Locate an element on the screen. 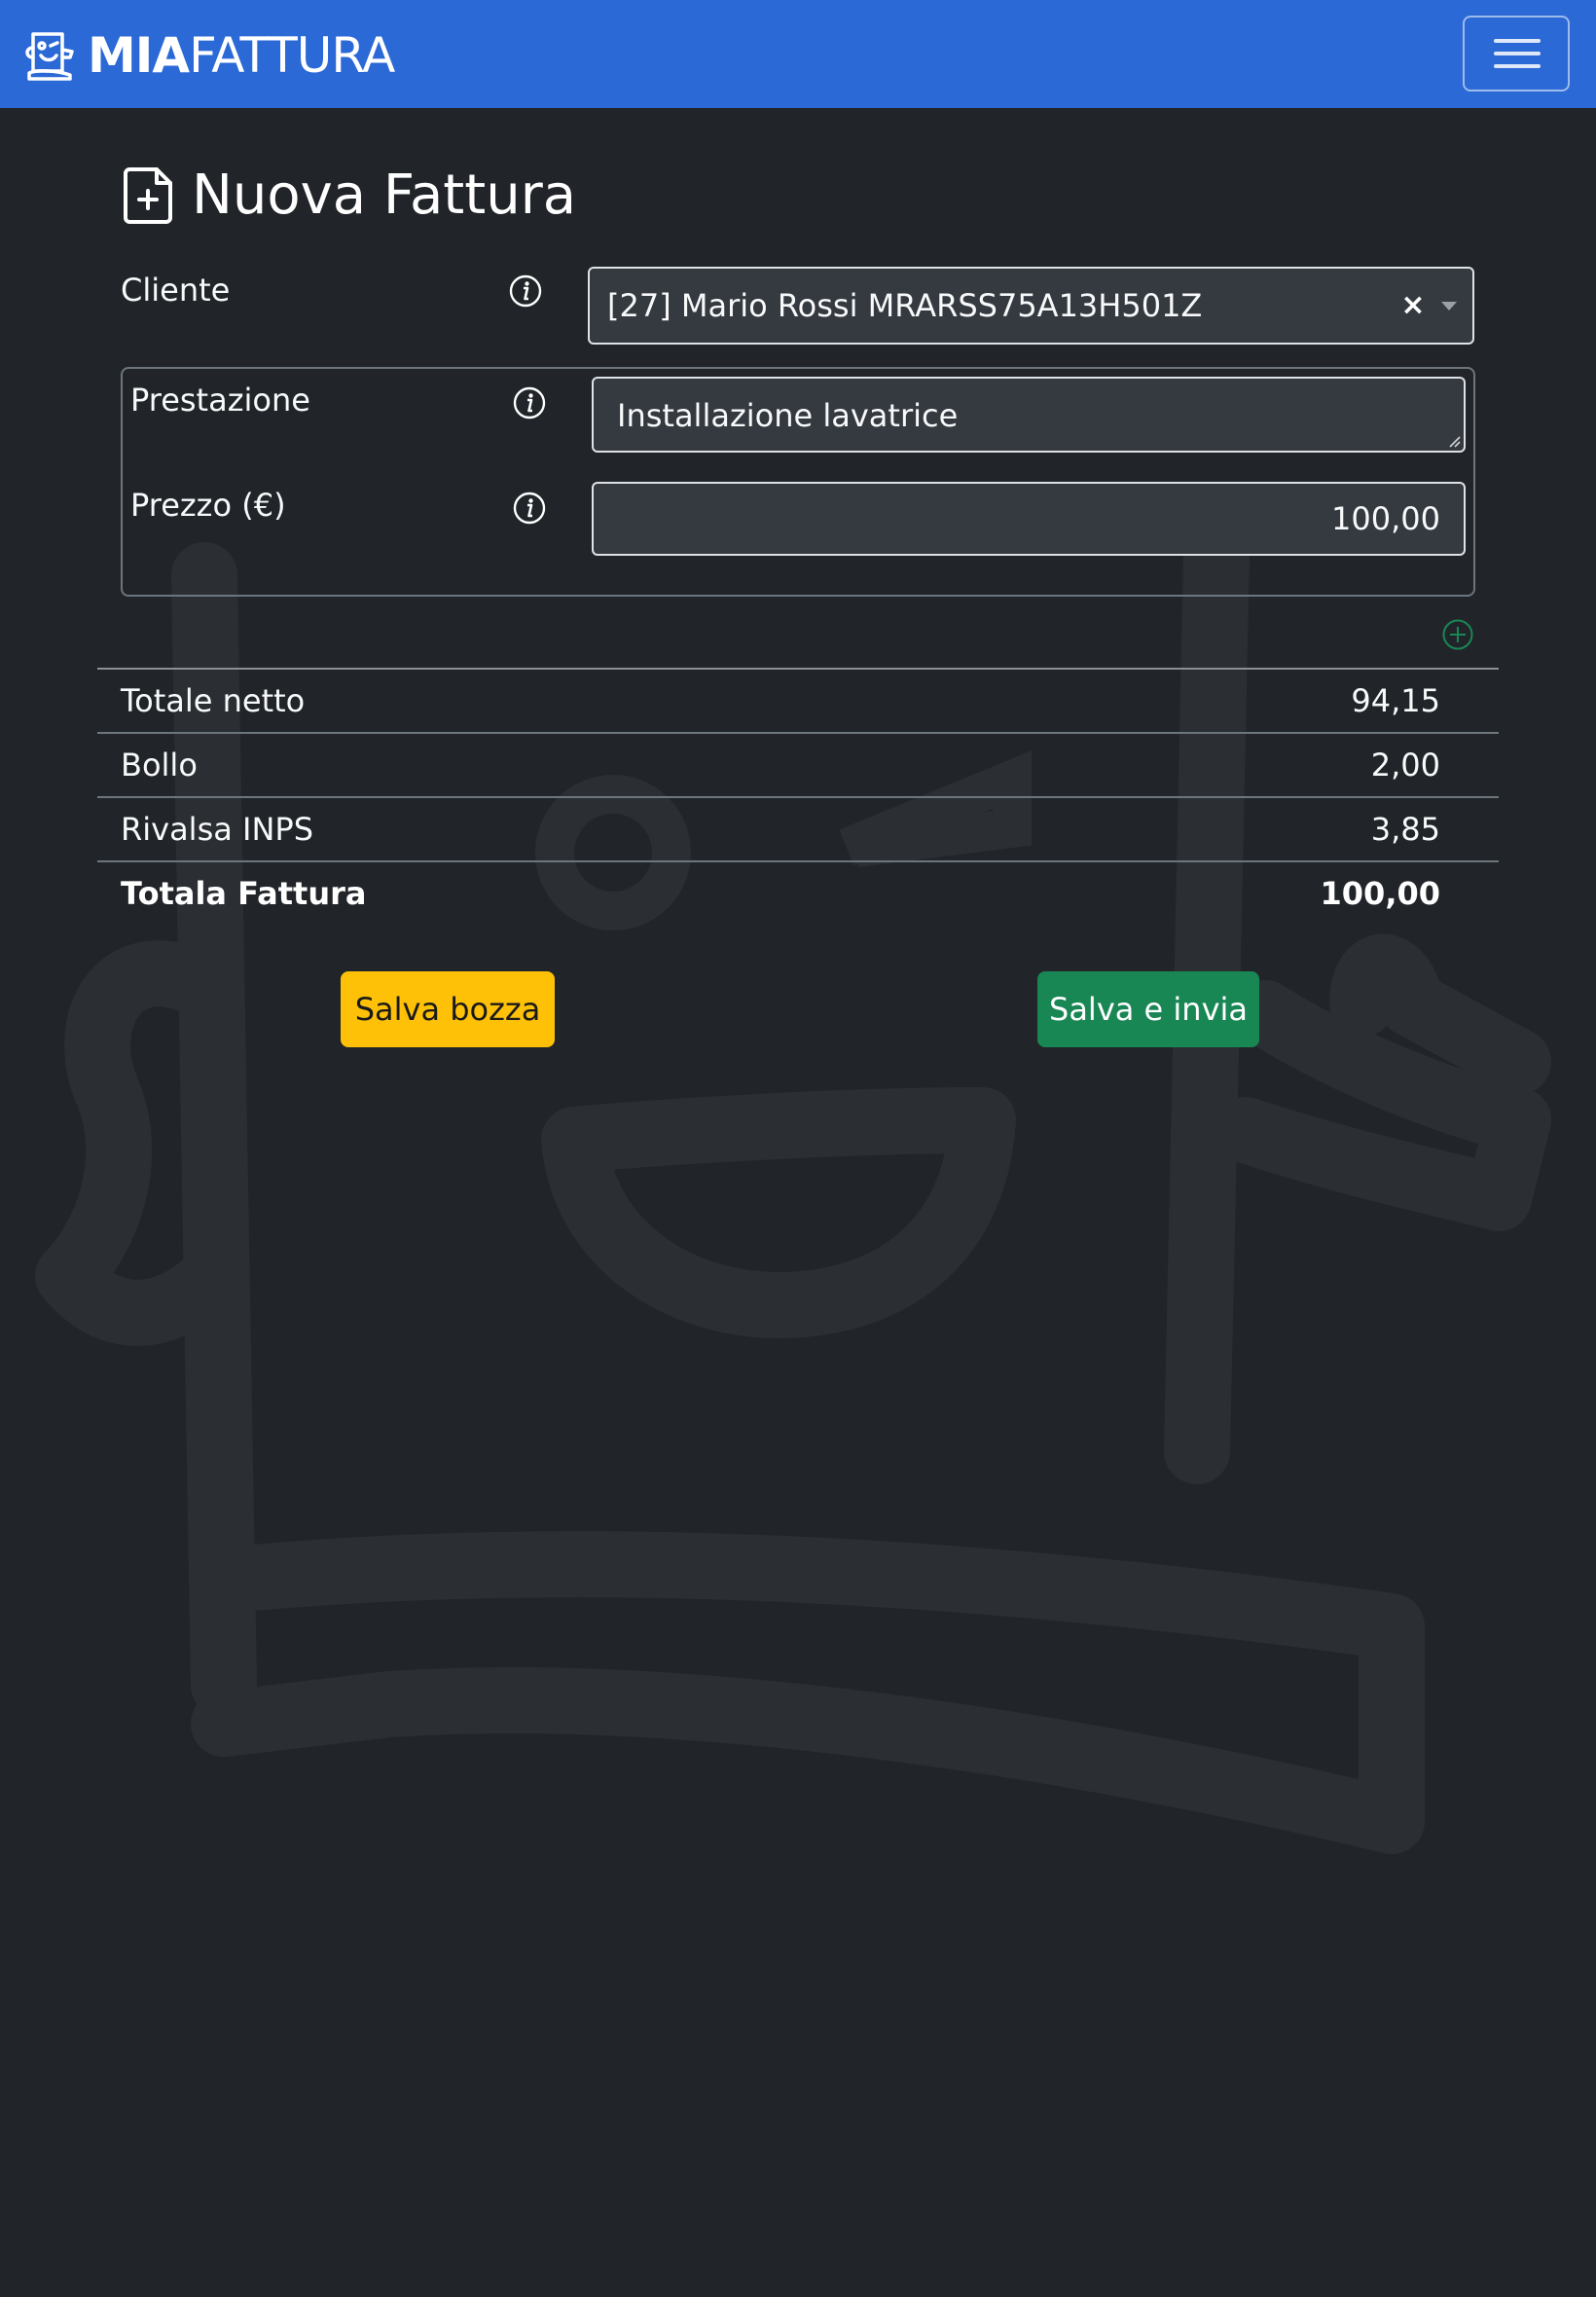  client-select: [27] Mario Rossi MRARSS75A13H501Z × is located at coordinates (1031, 306).